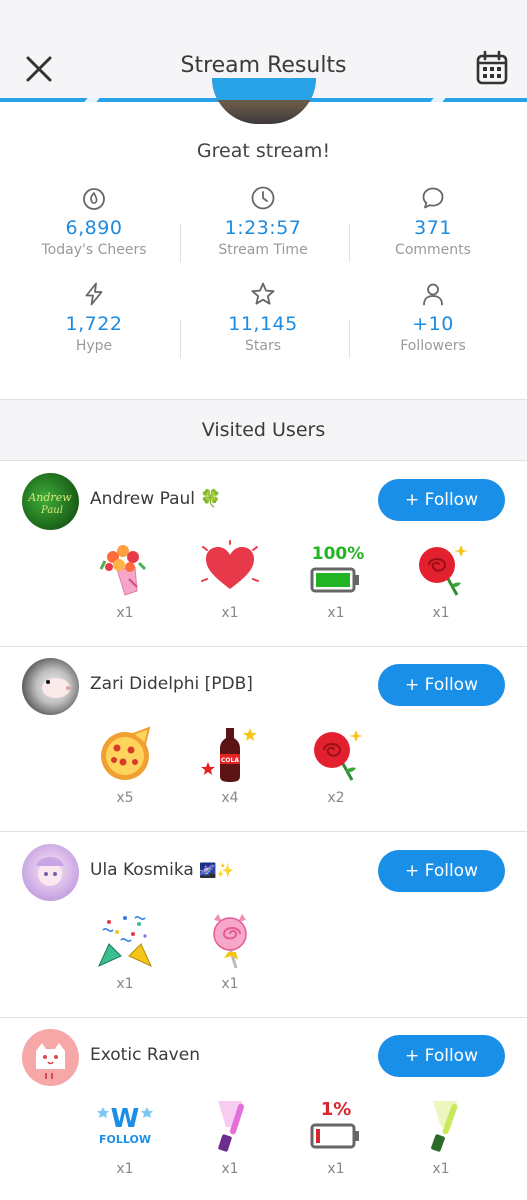 The image size is (527, 1200). What do you see at coordinates (433, 294) in the screenshot?
I see `person-icon` at bounding box center [433, 294].